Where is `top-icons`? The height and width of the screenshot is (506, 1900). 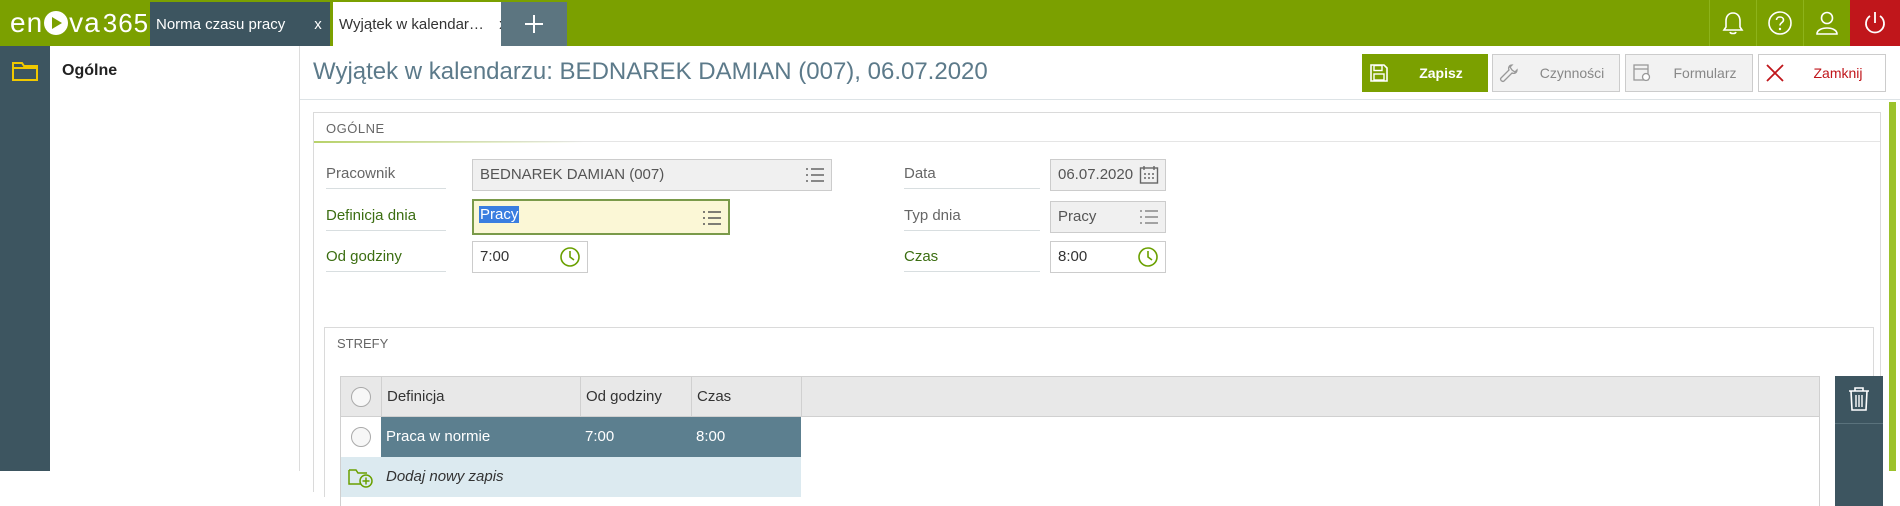
top-icons is located at coordinates (1804, 23).